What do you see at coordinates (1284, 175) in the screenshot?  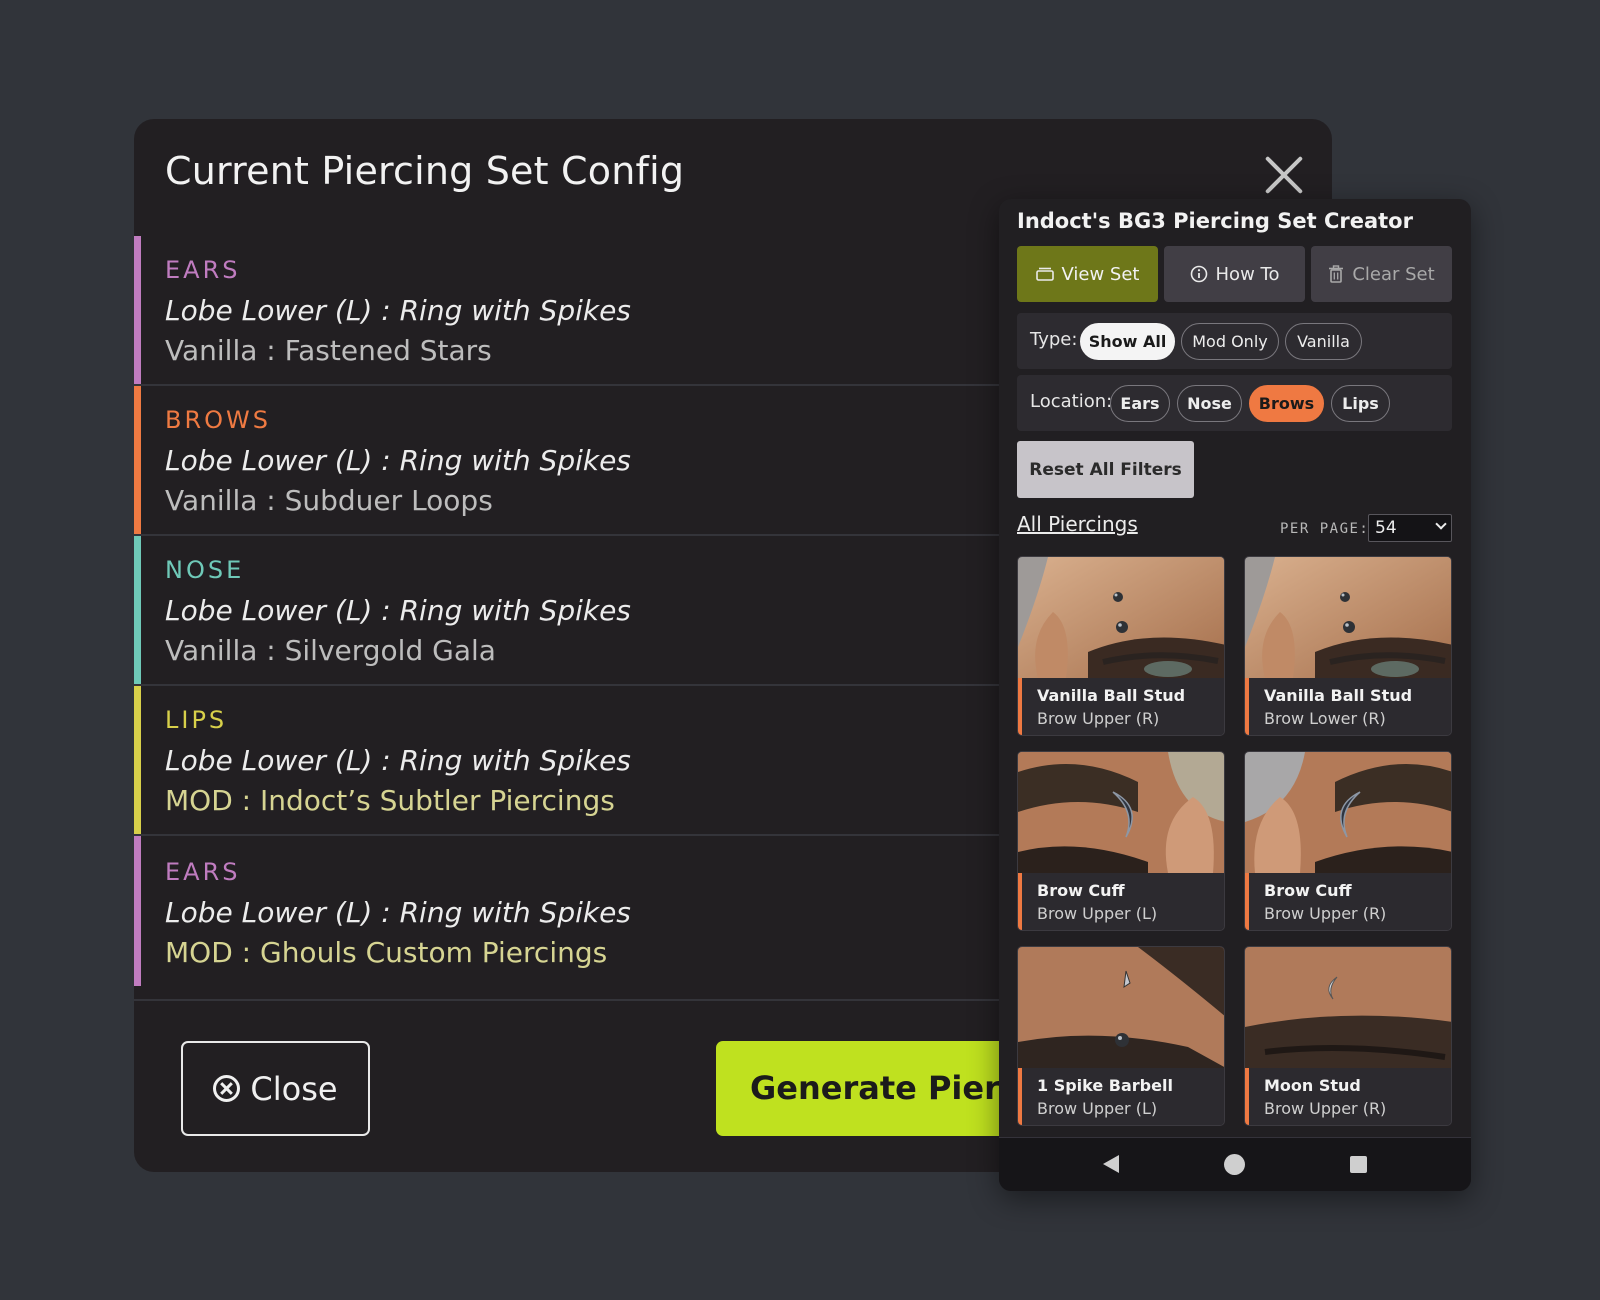 I see `close-icon` at bounding box center [1284, 175].